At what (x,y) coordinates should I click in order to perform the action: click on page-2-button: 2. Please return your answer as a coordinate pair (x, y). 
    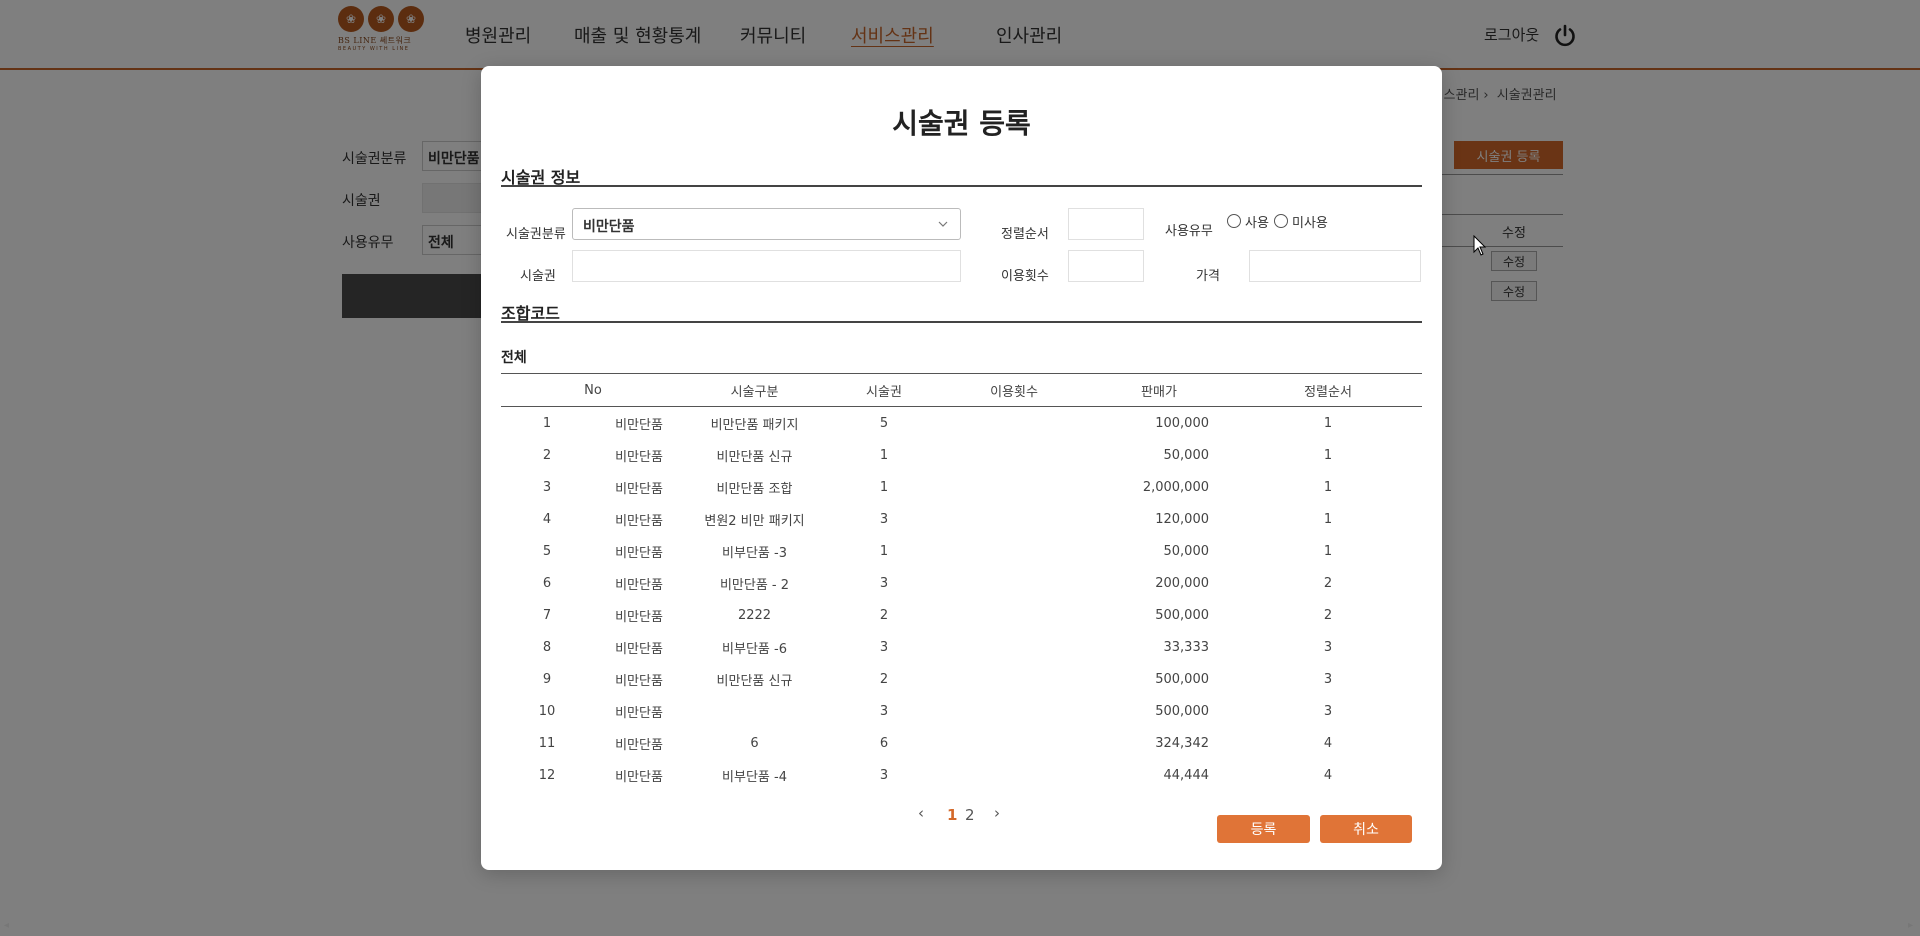
    Looking at the image, I should click on (970, 815).